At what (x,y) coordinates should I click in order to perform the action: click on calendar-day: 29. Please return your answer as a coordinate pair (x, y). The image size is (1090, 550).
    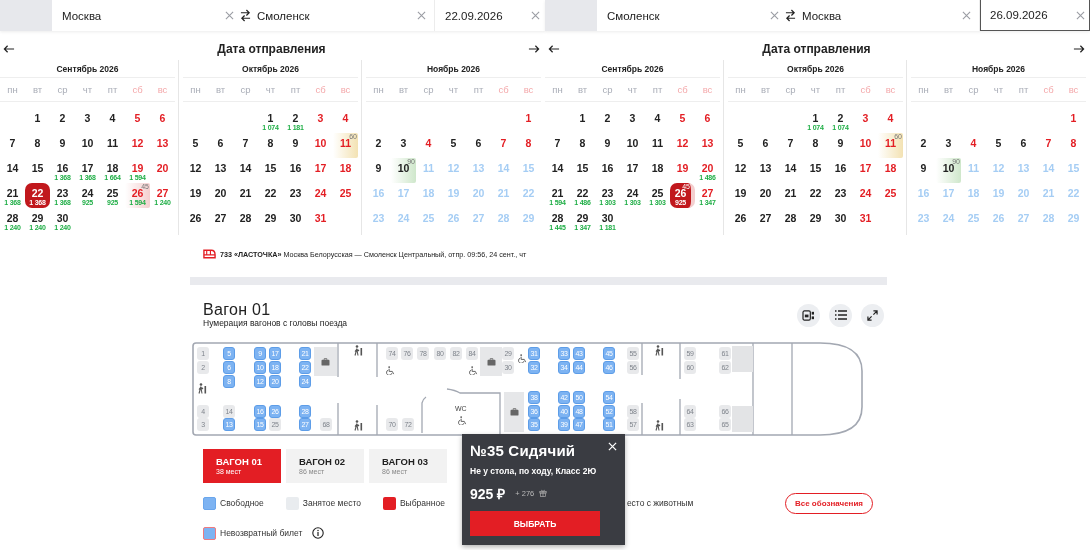
    Looking at the image, I should click on (270, 220).